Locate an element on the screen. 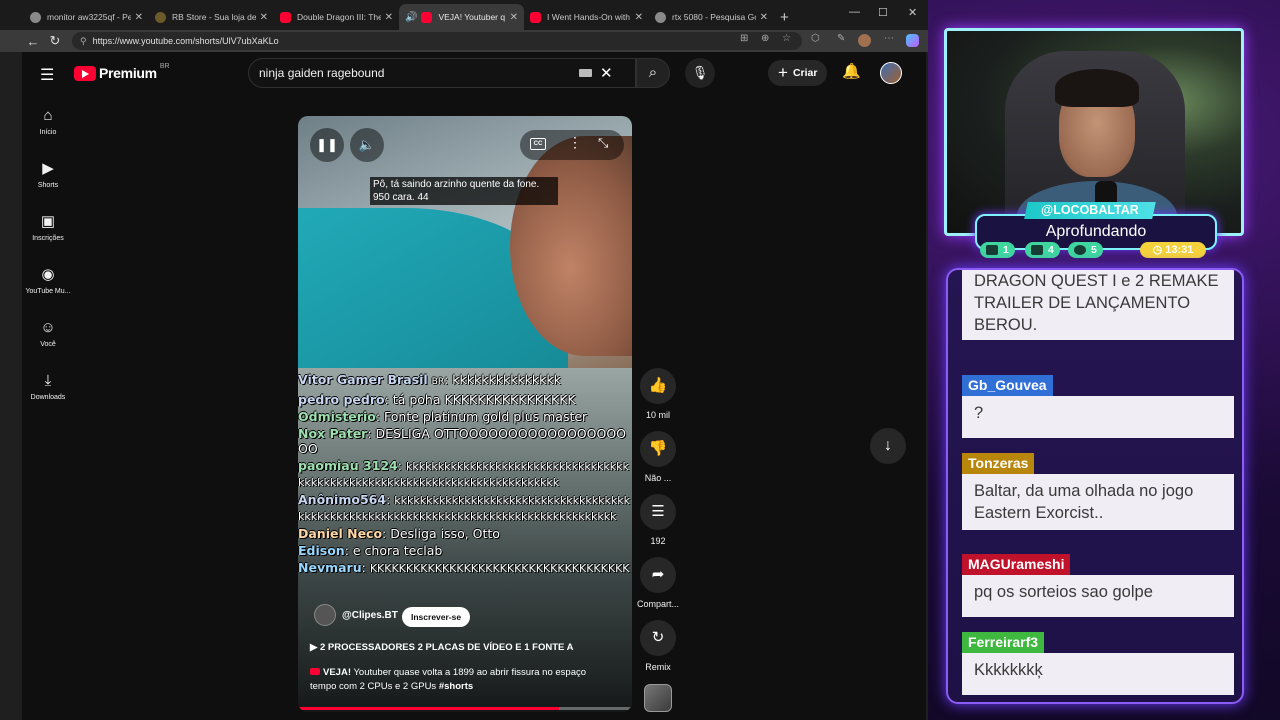 The height and width of the screenshot is (720, 1280). profile-avatar-icon is located at coordinates (864, 40).